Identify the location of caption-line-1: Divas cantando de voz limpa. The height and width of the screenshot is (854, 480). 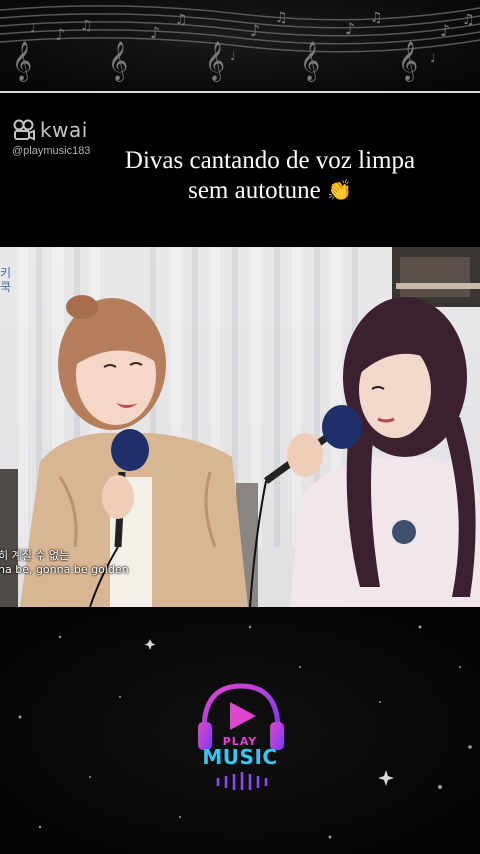
(270, 160).